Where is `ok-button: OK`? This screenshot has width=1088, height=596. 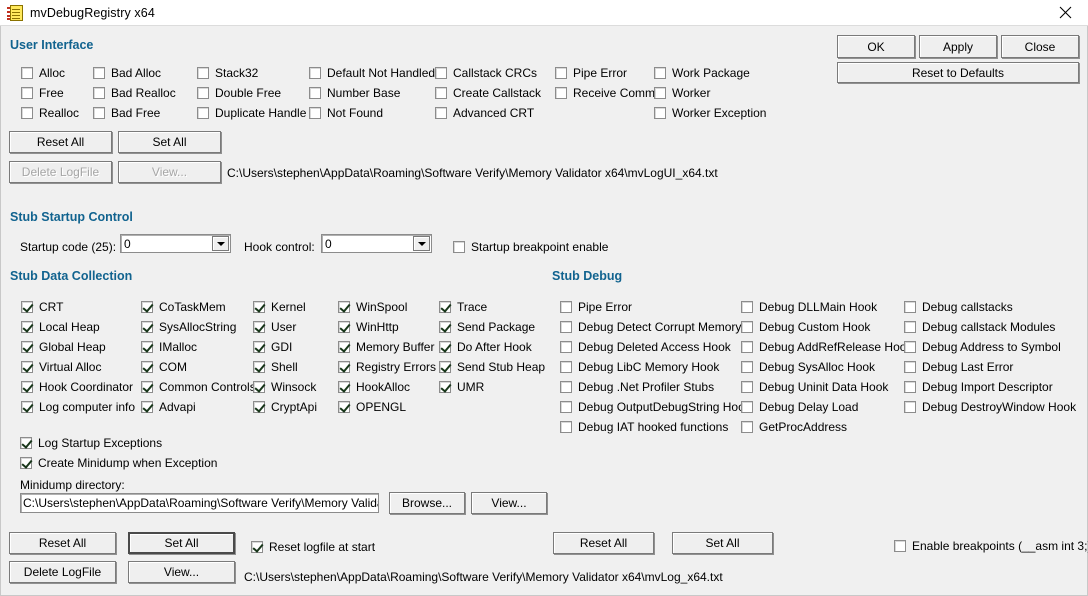 ok-button: OK is located at coordinates (876, 46).